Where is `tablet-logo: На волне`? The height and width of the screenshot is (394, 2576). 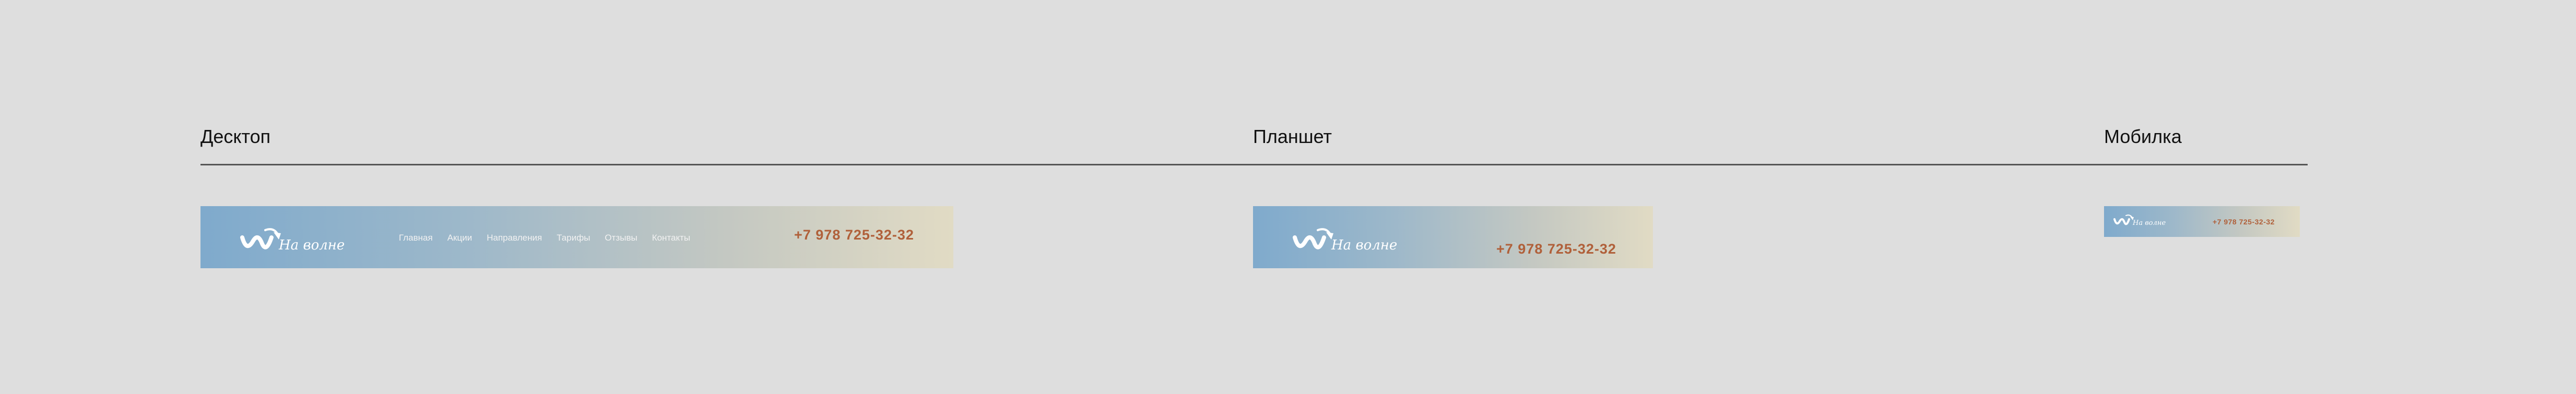 tablet-logo: На волне is located at coordinates (1345, 239).